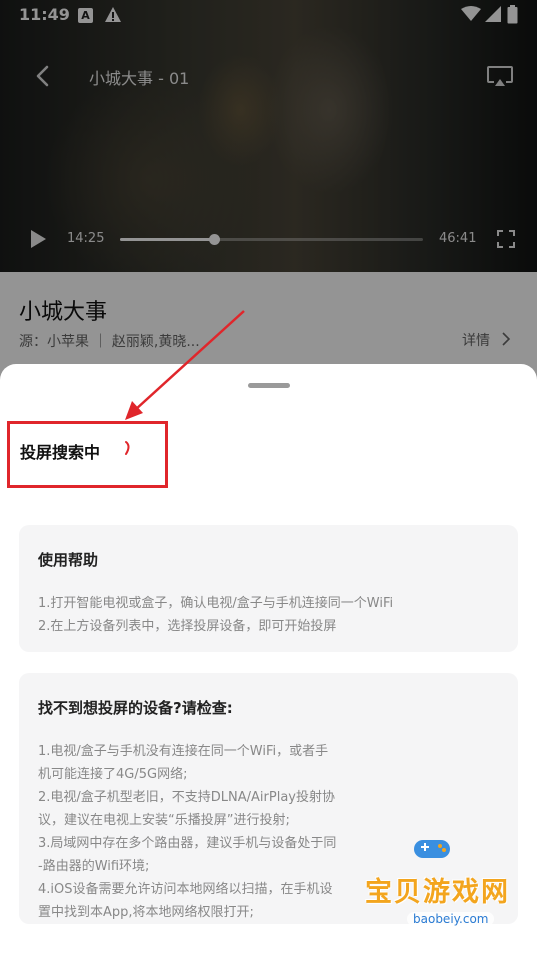 Image resolution: width=537 pixels, height=956 pixels. What do you see at coordinates (451, 919) in the screenshot?
I see `watermark-url: baobeiy.com` at bounding box center [451, 919].